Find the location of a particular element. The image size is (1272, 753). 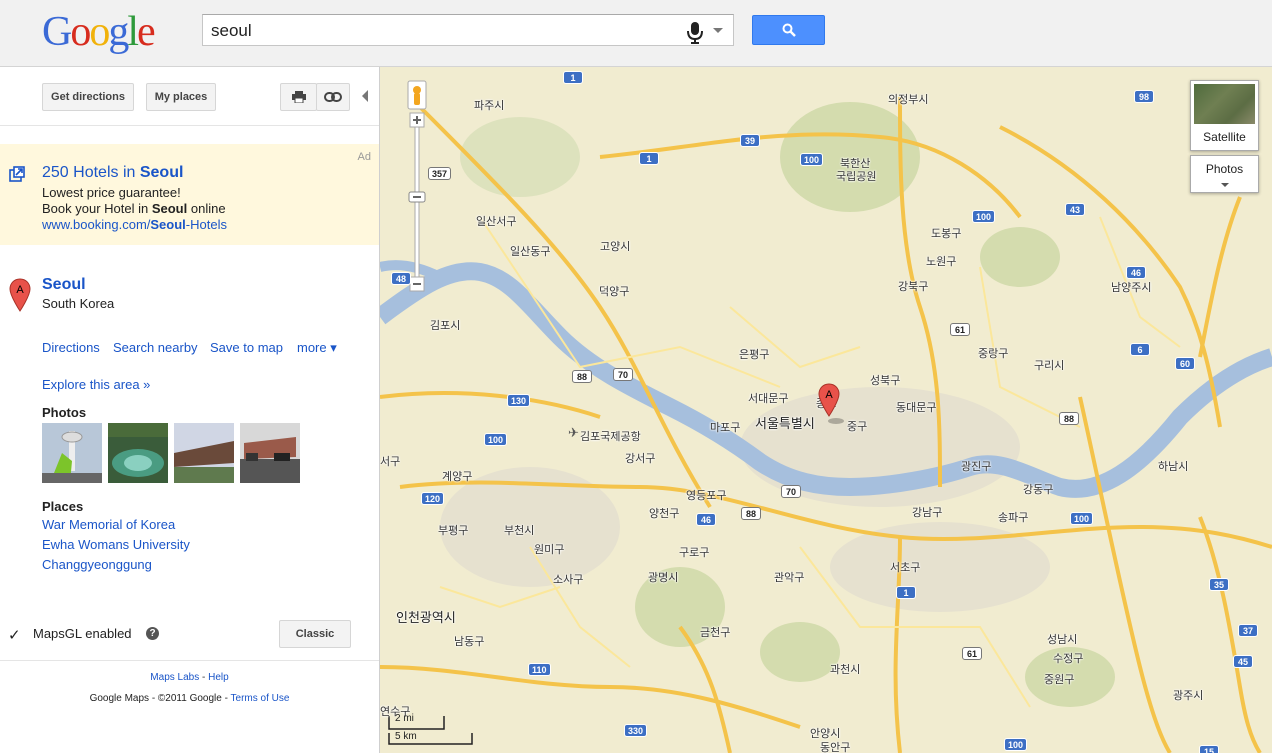

place-link-ewha: Ewha Womans University is located at coordinates (116, 544).